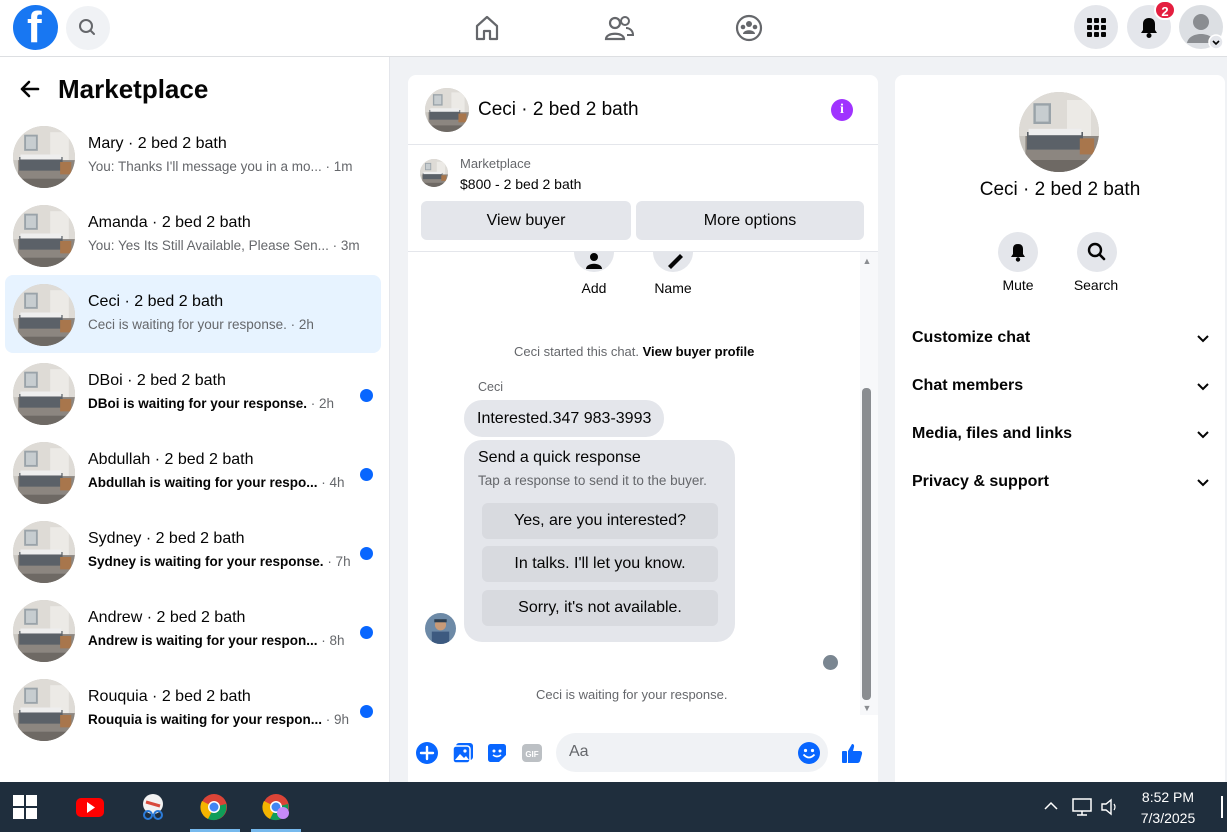 The width and height of the screenshot is (1227, 832). Describe the element at coordinates (206, 561) in the screenshot. I see `preview-text: Sydney is waiting for your response.` at that location.